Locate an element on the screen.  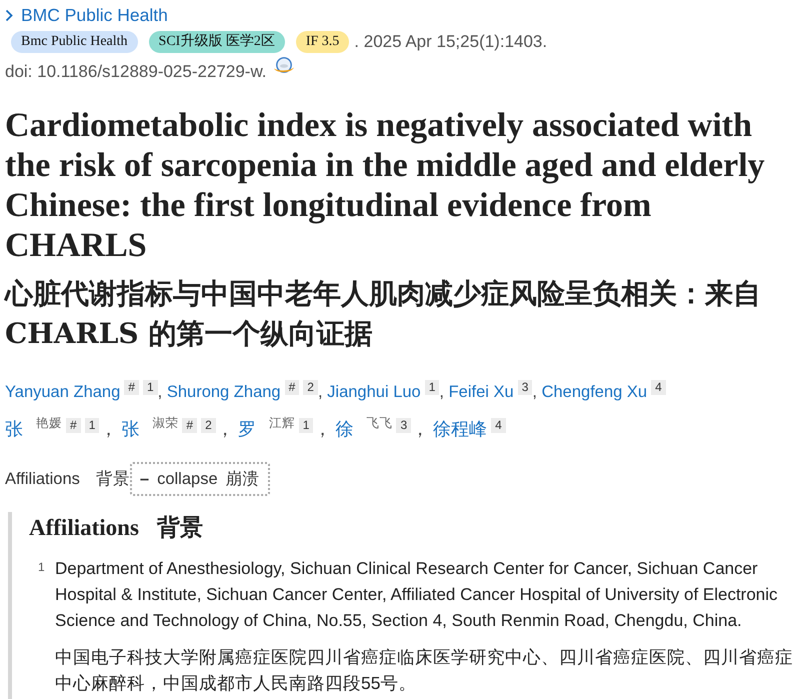
collapse-button: – collapse 崩溃 is located at coordinates (200, 479).